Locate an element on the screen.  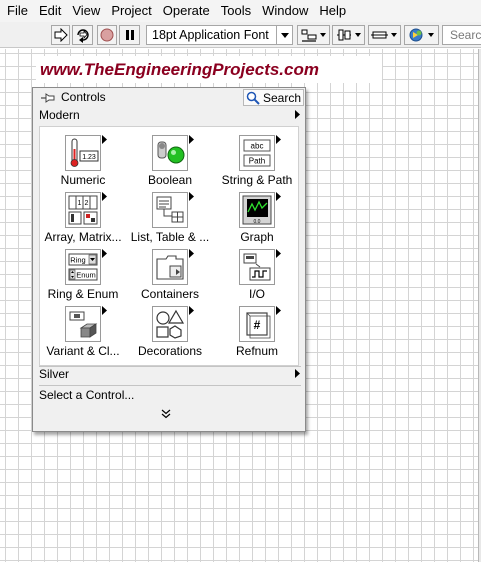
thumbtack-icon is located at coordinates (47, 98).